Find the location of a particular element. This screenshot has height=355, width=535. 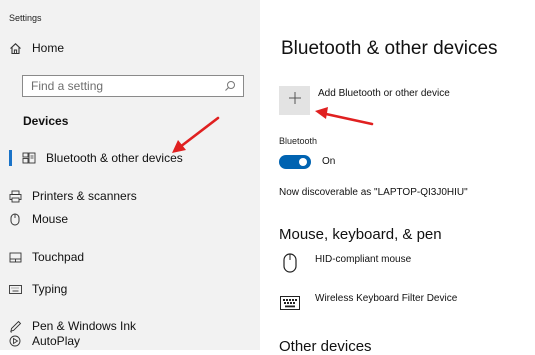

add-device-button is located at coordinates (294, 100).